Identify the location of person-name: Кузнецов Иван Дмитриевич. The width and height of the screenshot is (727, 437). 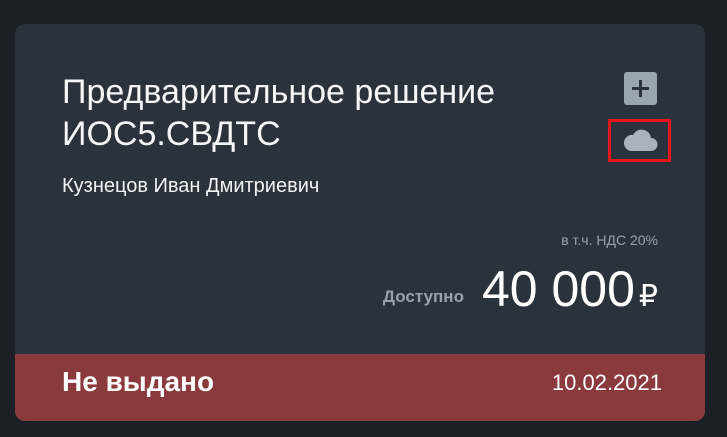
(191, 186).